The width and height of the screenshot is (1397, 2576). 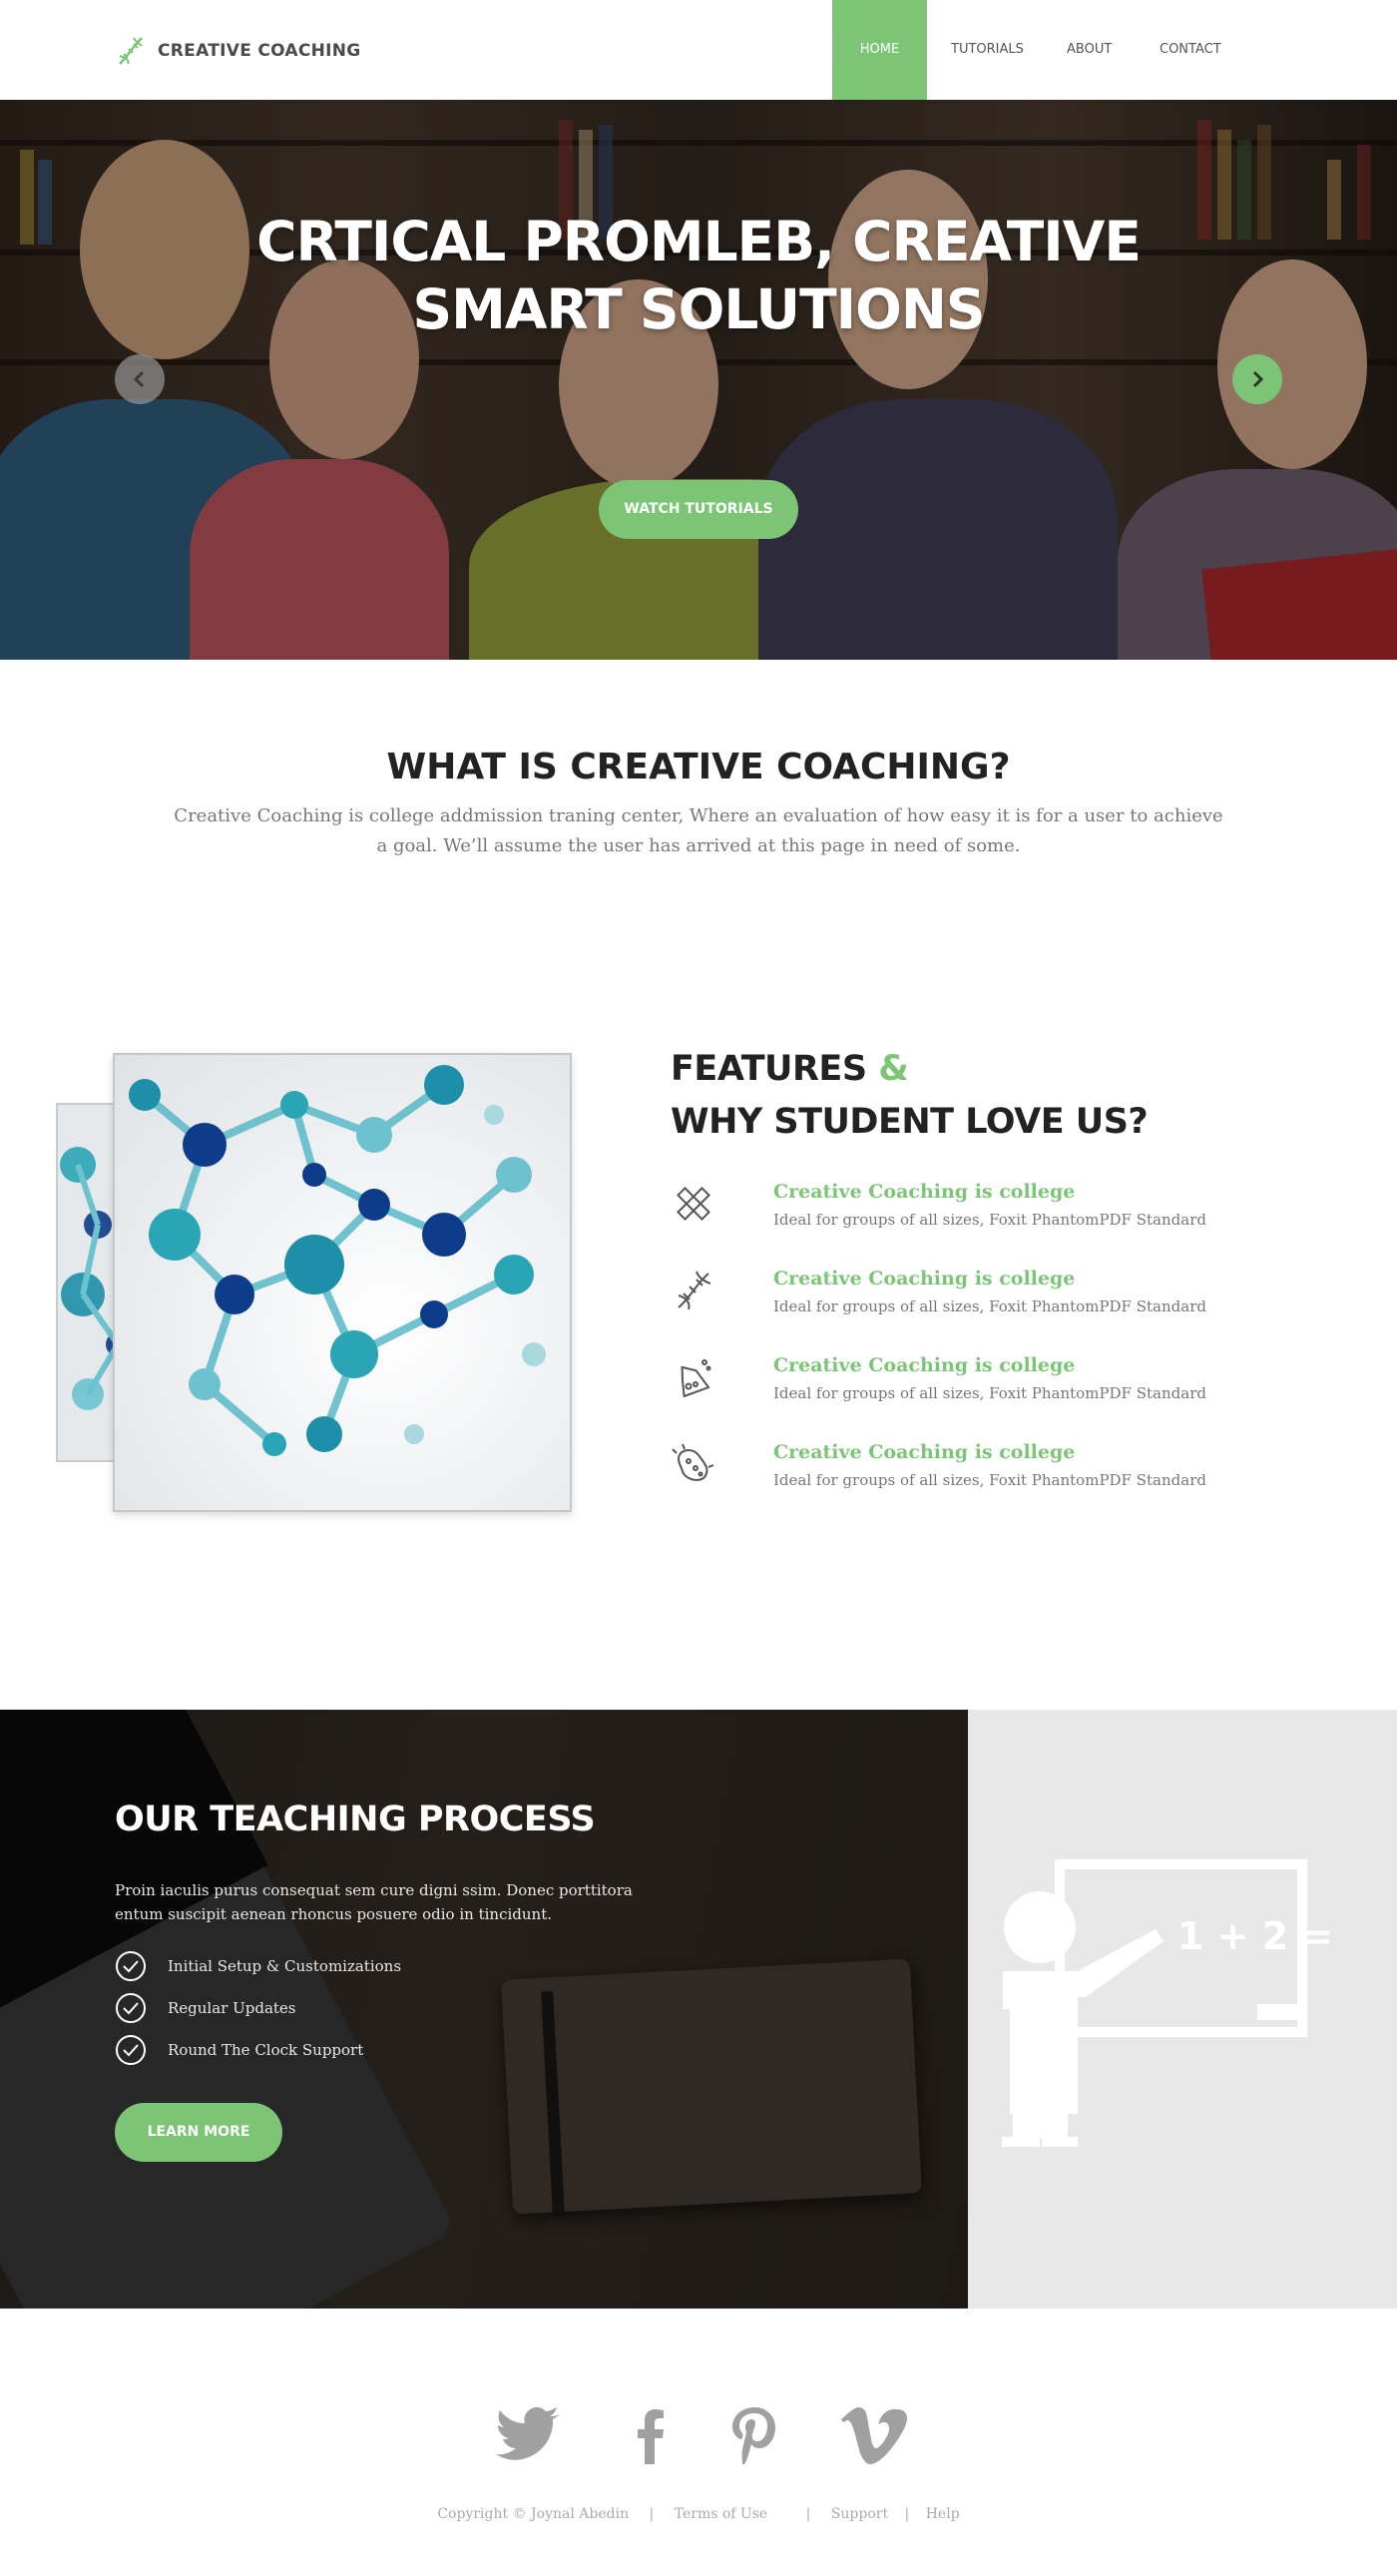 I want to click on nav-home: HOME, so click(x=879, y=50).